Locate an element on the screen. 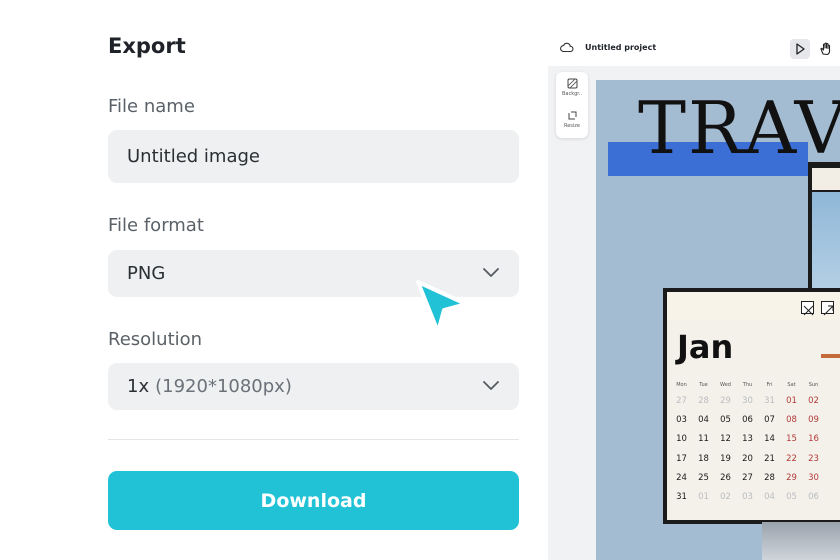  calendar-day: 25 is located at coordinates (703, 477).